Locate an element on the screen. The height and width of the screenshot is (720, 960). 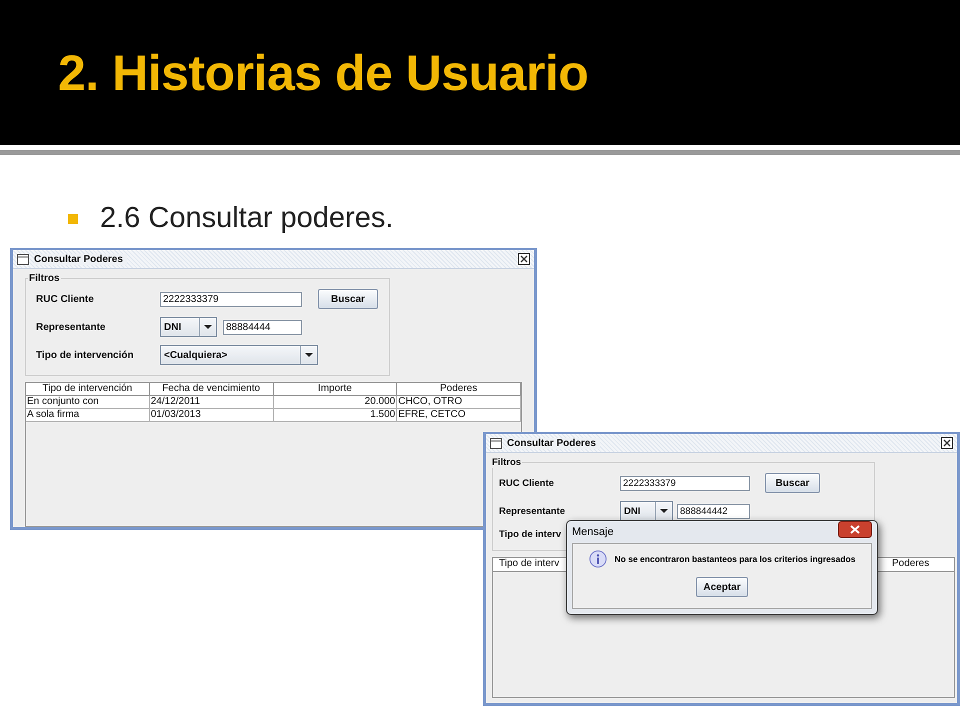
field-label: Tipo de interv is located at coordinates (530, 534).